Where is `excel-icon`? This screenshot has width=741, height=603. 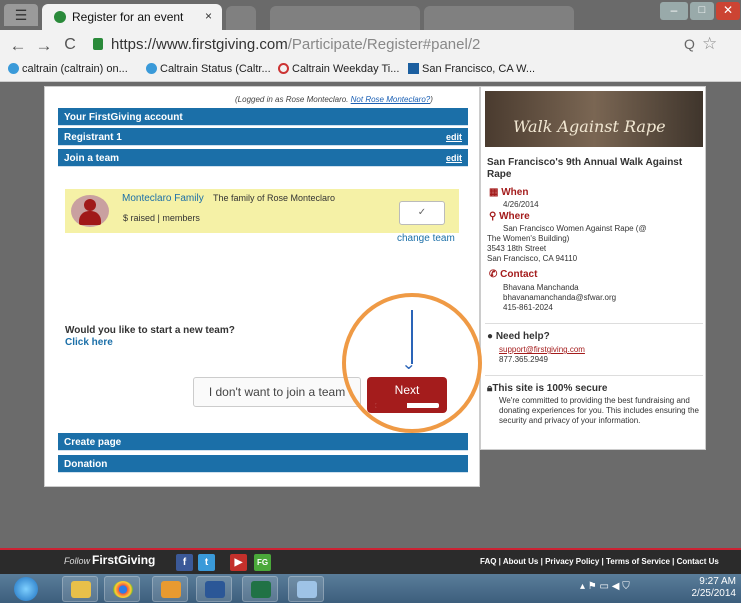
excel-icon is located at coordinates (261, 589).